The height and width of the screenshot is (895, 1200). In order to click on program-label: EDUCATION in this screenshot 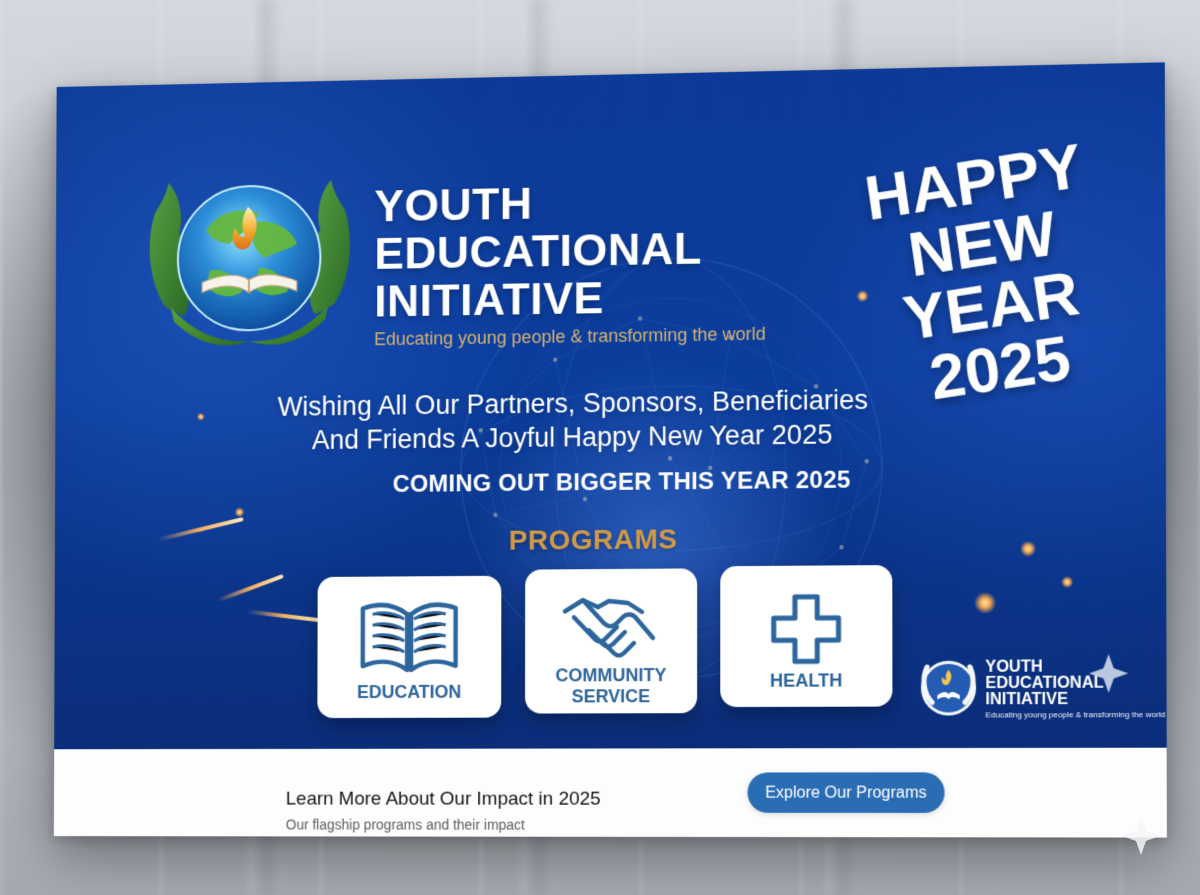, I will do `click(409, 692)`.